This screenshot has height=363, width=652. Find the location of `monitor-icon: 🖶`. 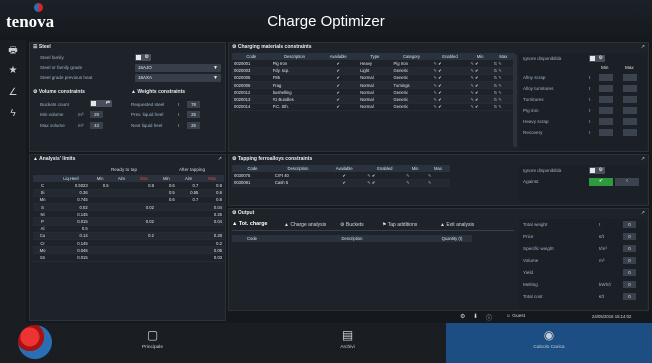

monitor-icon: 🖶 is located at coordinates (13, 51).